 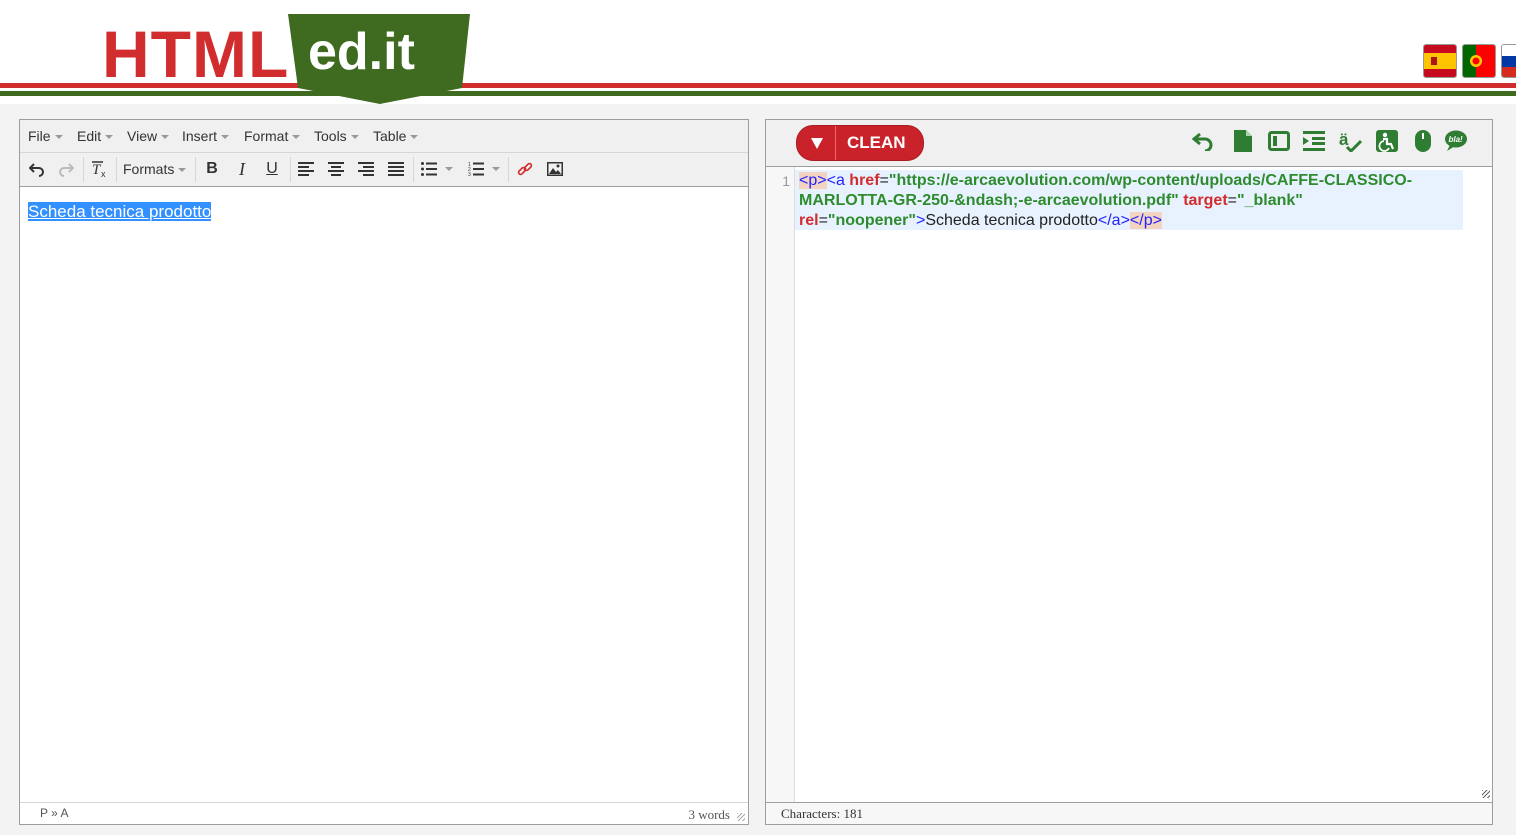 I want to click on bullet-list-icon, so click(x=429, y=169).